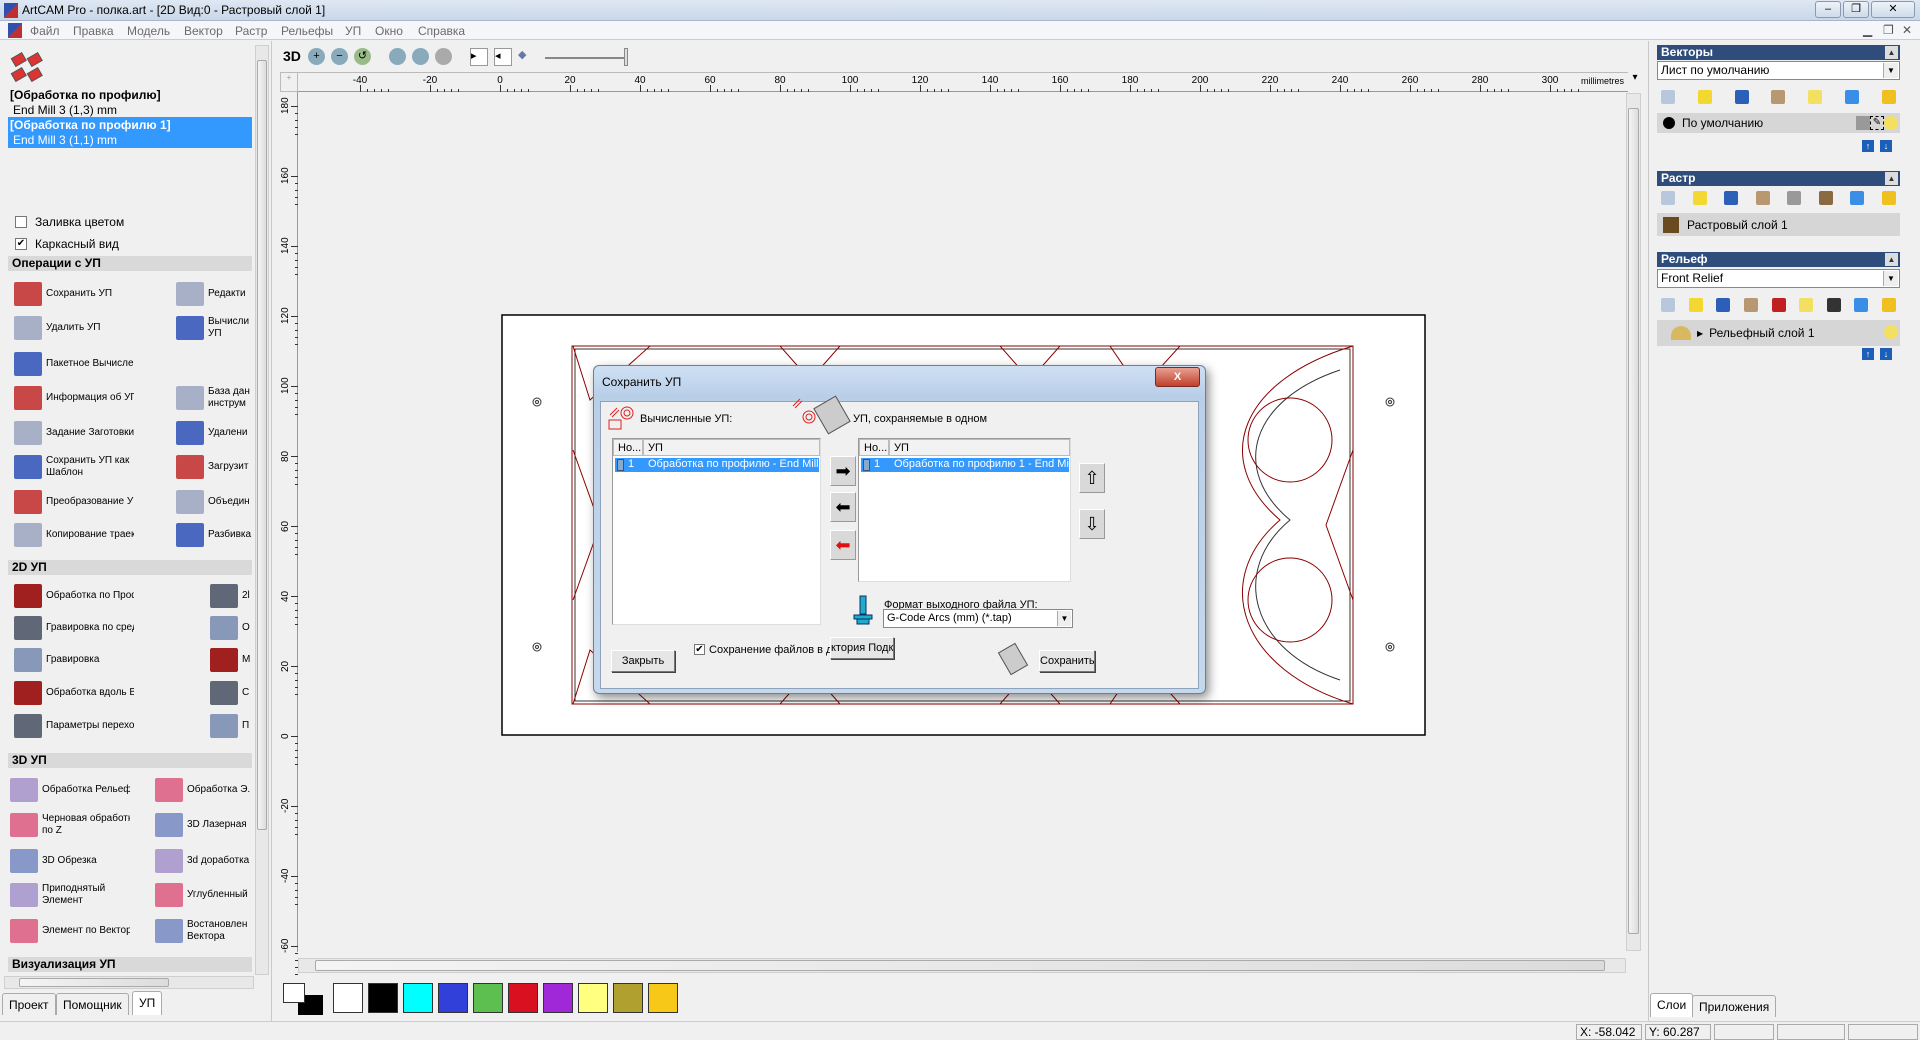 The height and width of the screenshot is (1040, 1920). I want to click on scroll-thumb, so click(262, 445).